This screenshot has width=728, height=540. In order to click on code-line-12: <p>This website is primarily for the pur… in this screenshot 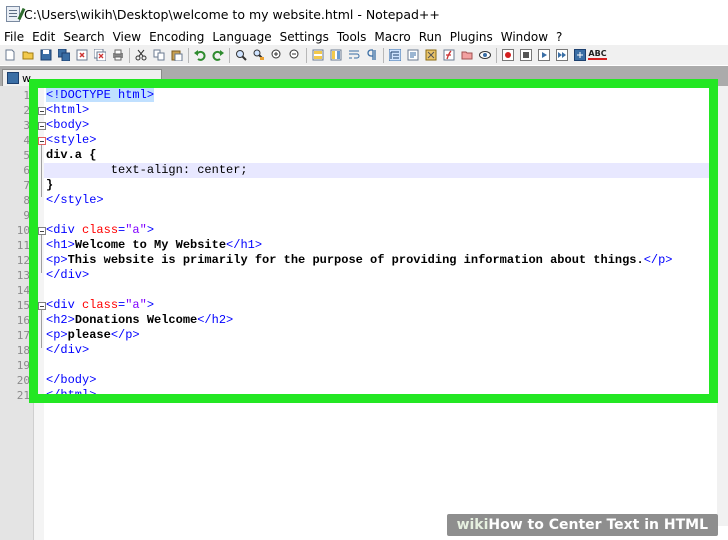, I will do `click(359, 260)`.